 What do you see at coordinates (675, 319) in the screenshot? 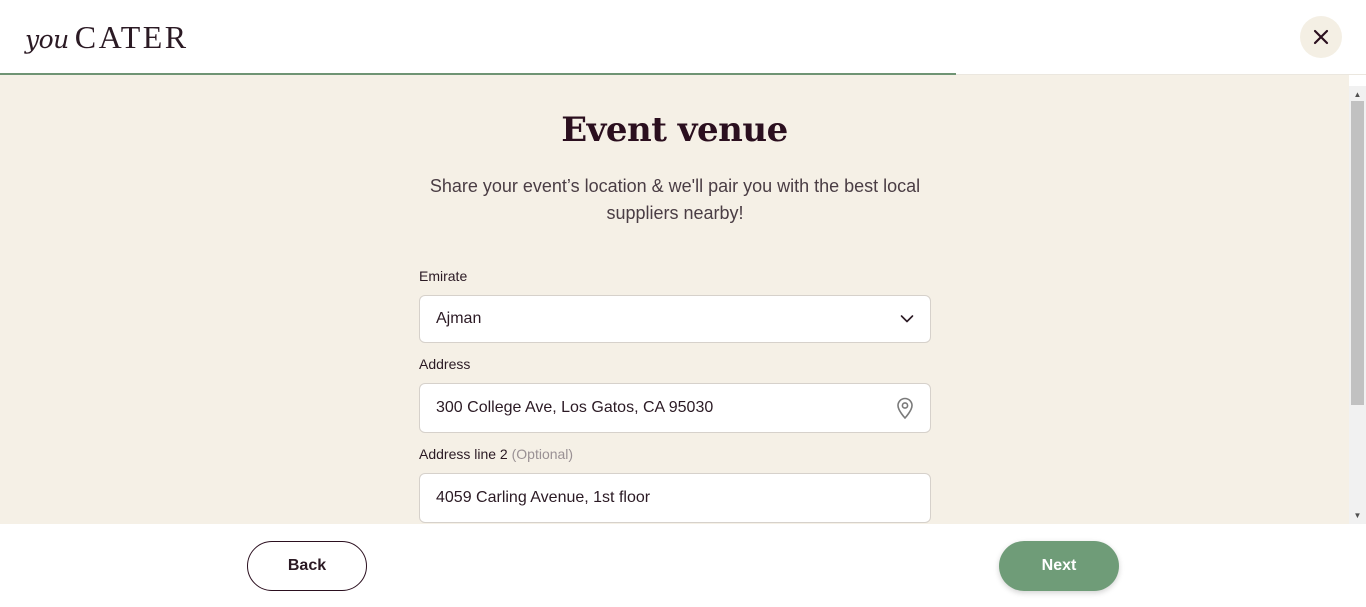
I see `emirate-select: Ajman` at bounding box center [675, 319].